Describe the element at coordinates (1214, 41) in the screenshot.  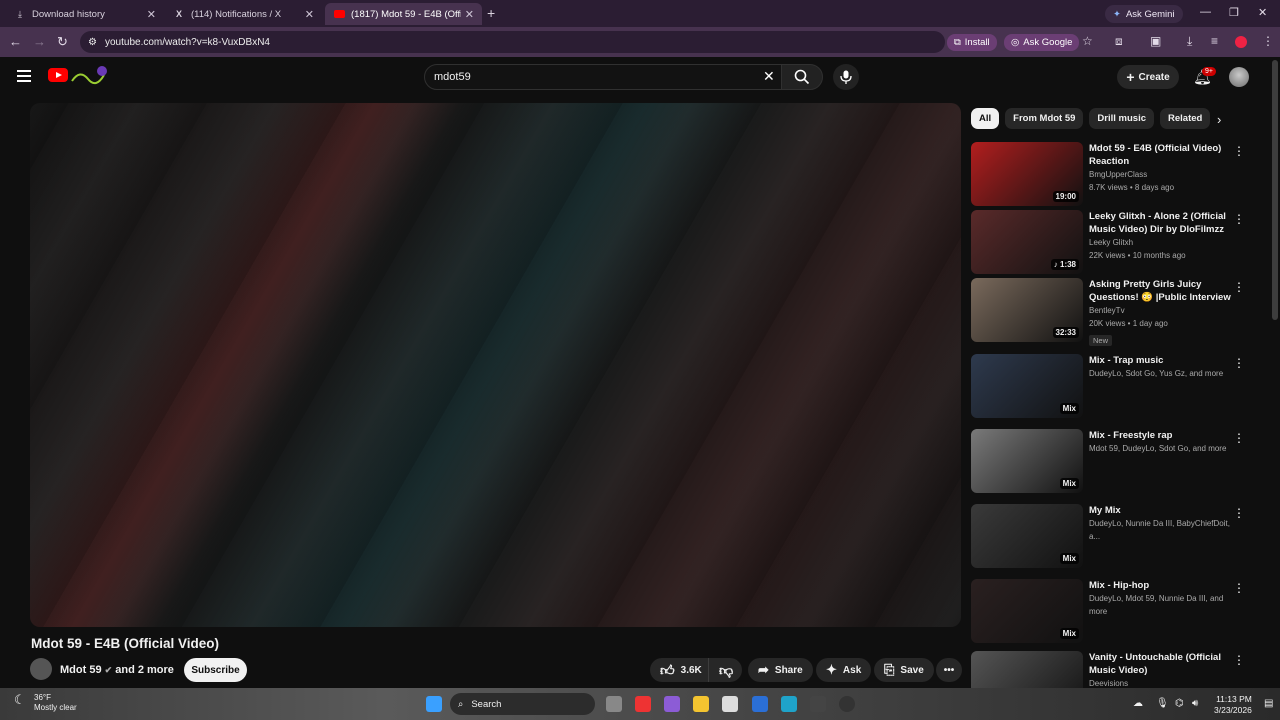
I see `reading-list-icon: ≡` at that location.